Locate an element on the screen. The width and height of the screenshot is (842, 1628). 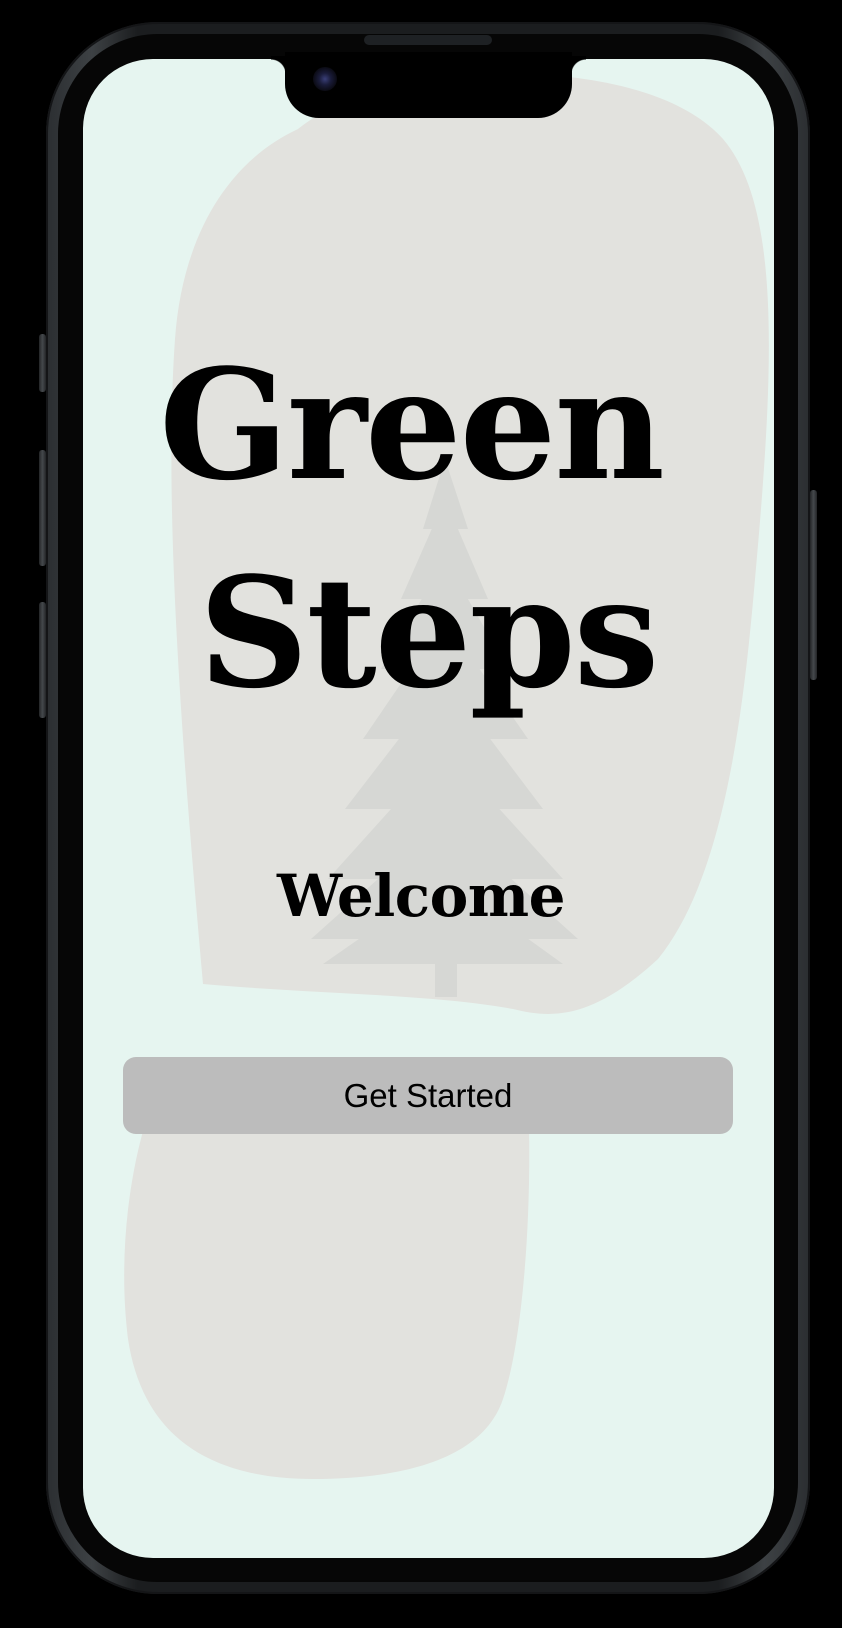
get-started-button: Get Started is located at coordinates (428, 1095).